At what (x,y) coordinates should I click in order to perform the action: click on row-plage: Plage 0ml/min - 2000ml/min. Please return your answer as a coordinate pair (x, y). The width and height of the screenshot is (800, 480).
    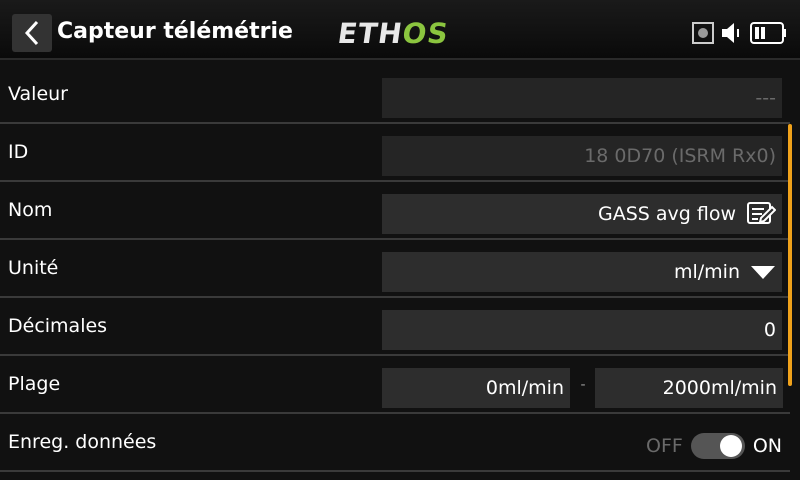
    Looking at the image, I should click on (395, 385).